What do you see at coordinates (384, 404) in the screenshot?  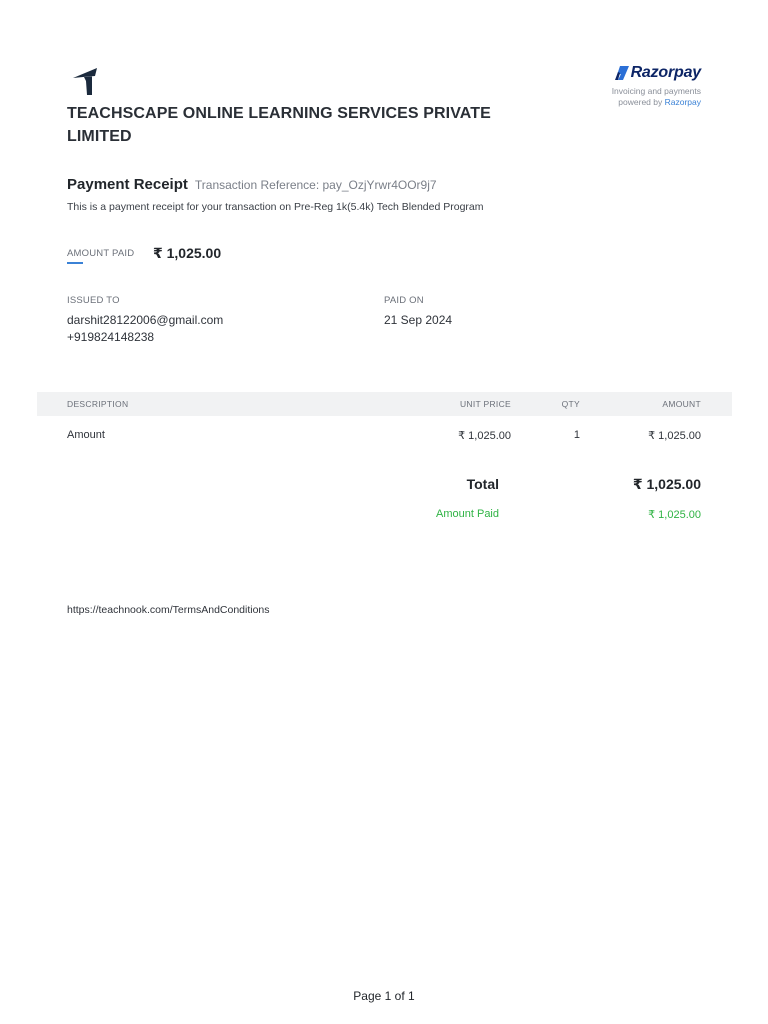 I see `line-items-table-header: DESCRIPTION UNIT PRICE QTY AMOUNT` at bounding box center [384, 404].